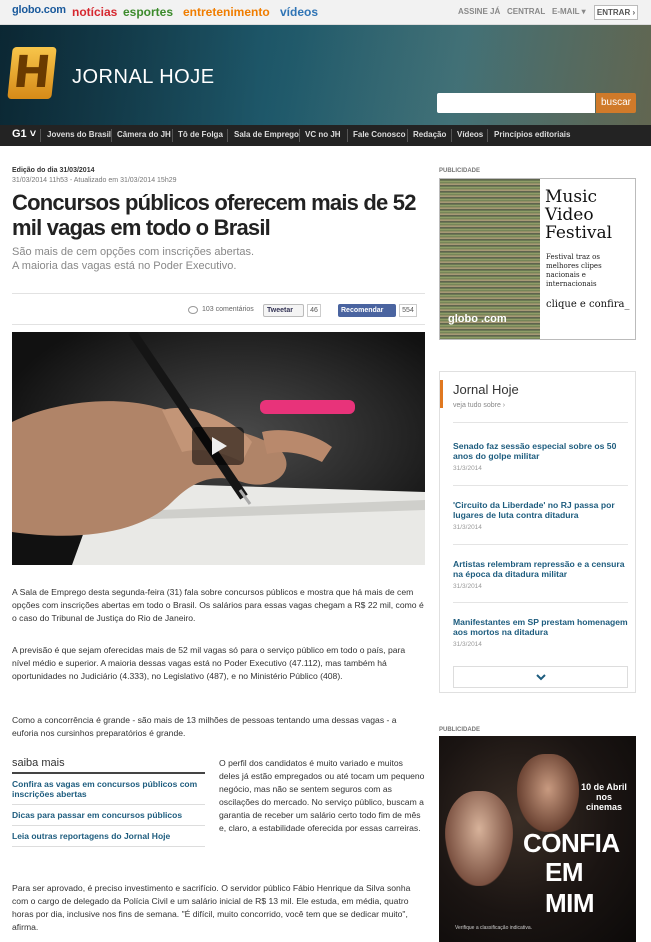 The height and width of the screenshot is (942, 651). What do you see at coordinates (429, 134) in the screenshot?
I see `subnav-redacao: Redação` at bounding box center [429, 134].